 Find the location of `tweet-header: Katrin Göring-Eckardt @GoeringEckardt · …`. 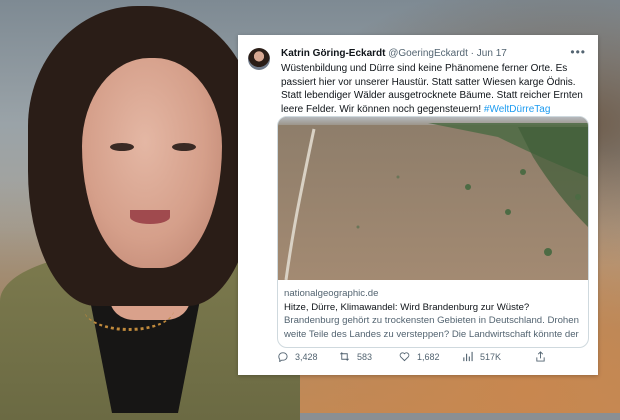

tweet-header: Katrin Göring-Eckardt @GoeringEckardt · … is located at coordinates (394, 53).